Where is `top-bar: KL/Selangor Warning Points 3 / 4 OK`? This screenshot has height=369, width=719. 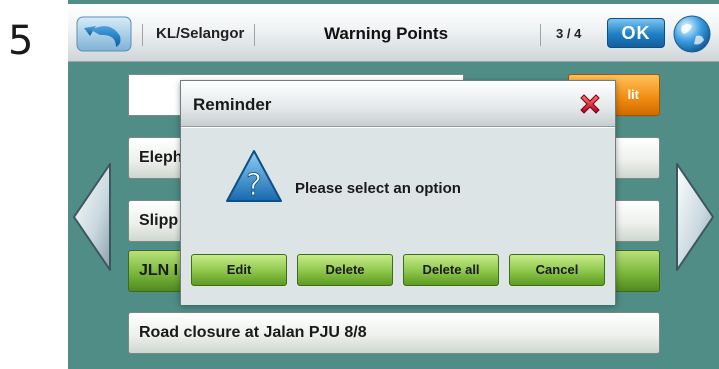
top-bar: KL/Selangor Warning Points 3 / 4 OK is located at coordinates (393, 33).